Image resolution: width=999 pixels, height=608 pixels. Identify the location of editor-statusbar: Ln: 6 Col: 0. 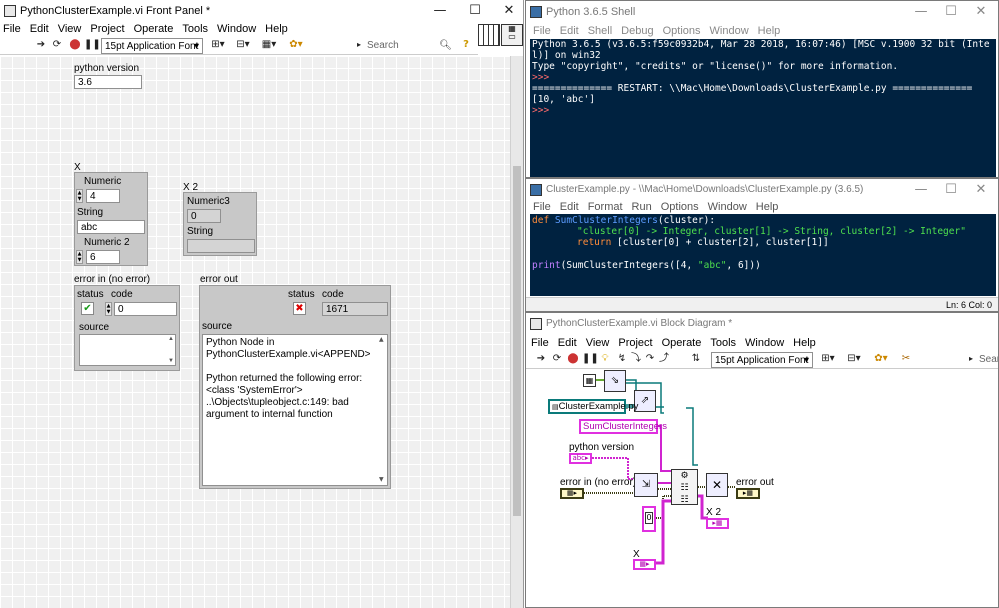
(762, 304).